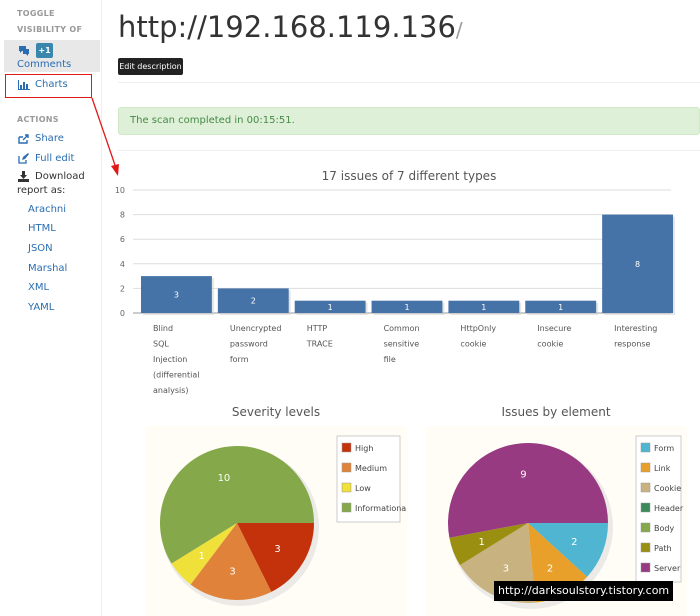  I want to click on x-category-label: SQL, so click(161, 344).